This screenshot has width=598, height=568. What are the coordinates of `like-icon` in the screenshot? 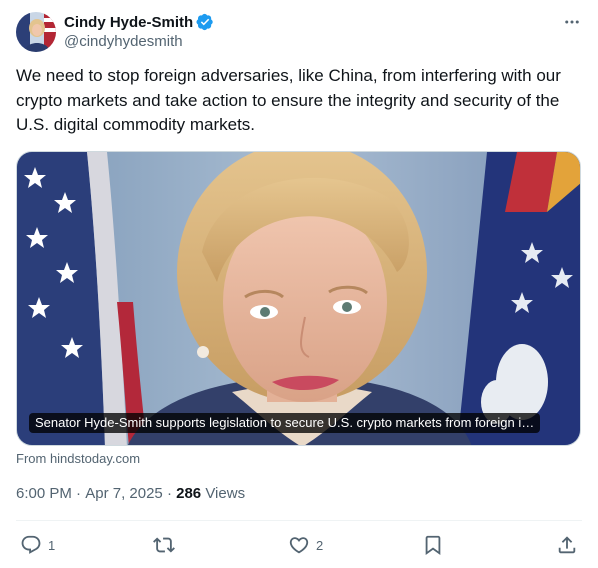 It's located at (299, 545).